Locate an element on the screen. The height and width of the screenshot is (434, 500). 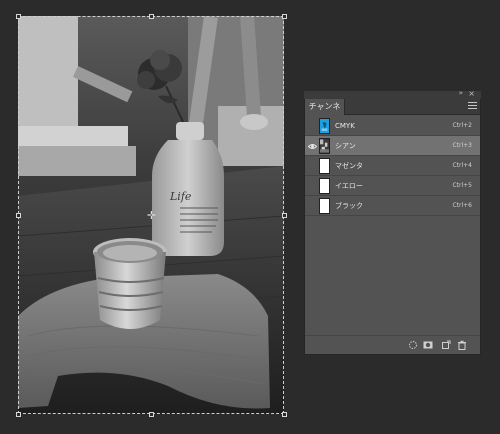
channel-shortcut: Ctrl+4 is located at coordinates (462, 165).